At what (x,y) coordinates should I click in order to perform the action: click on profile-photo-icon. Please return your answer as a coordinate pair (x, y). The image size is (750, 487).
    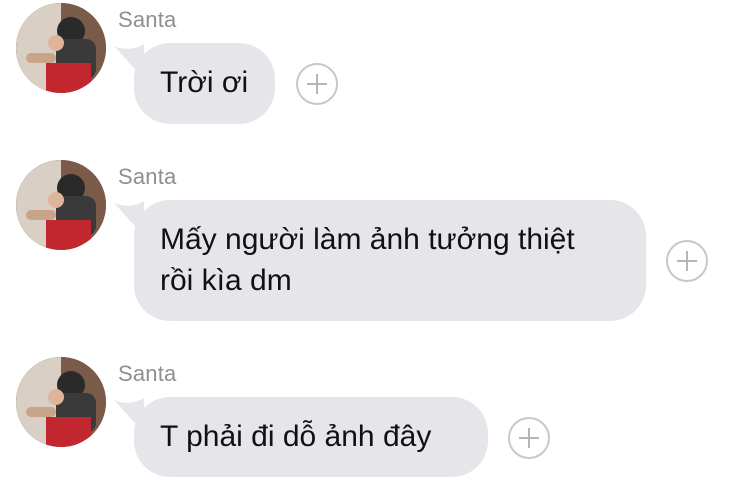
    Looking at the image, I should click on (61, 402).